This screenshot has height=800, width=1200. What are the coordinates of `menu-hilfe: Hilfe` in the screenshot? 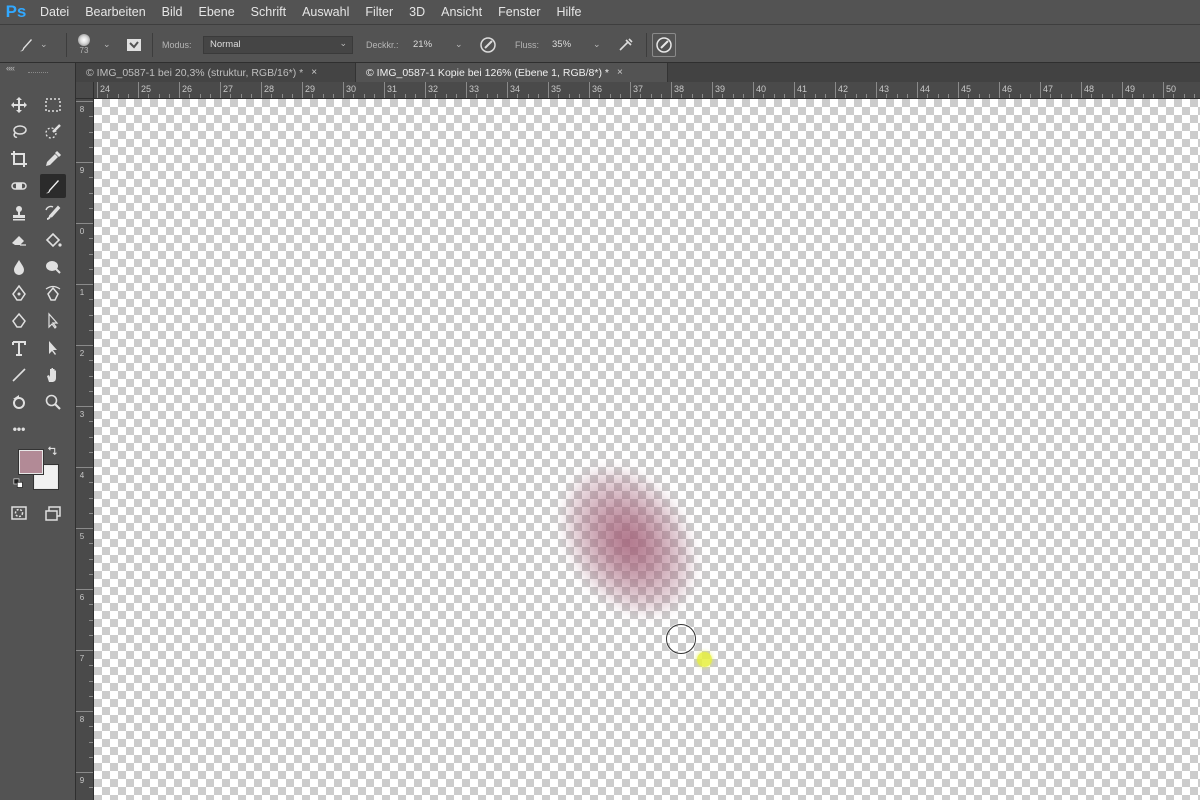 It's located at (569, 12).